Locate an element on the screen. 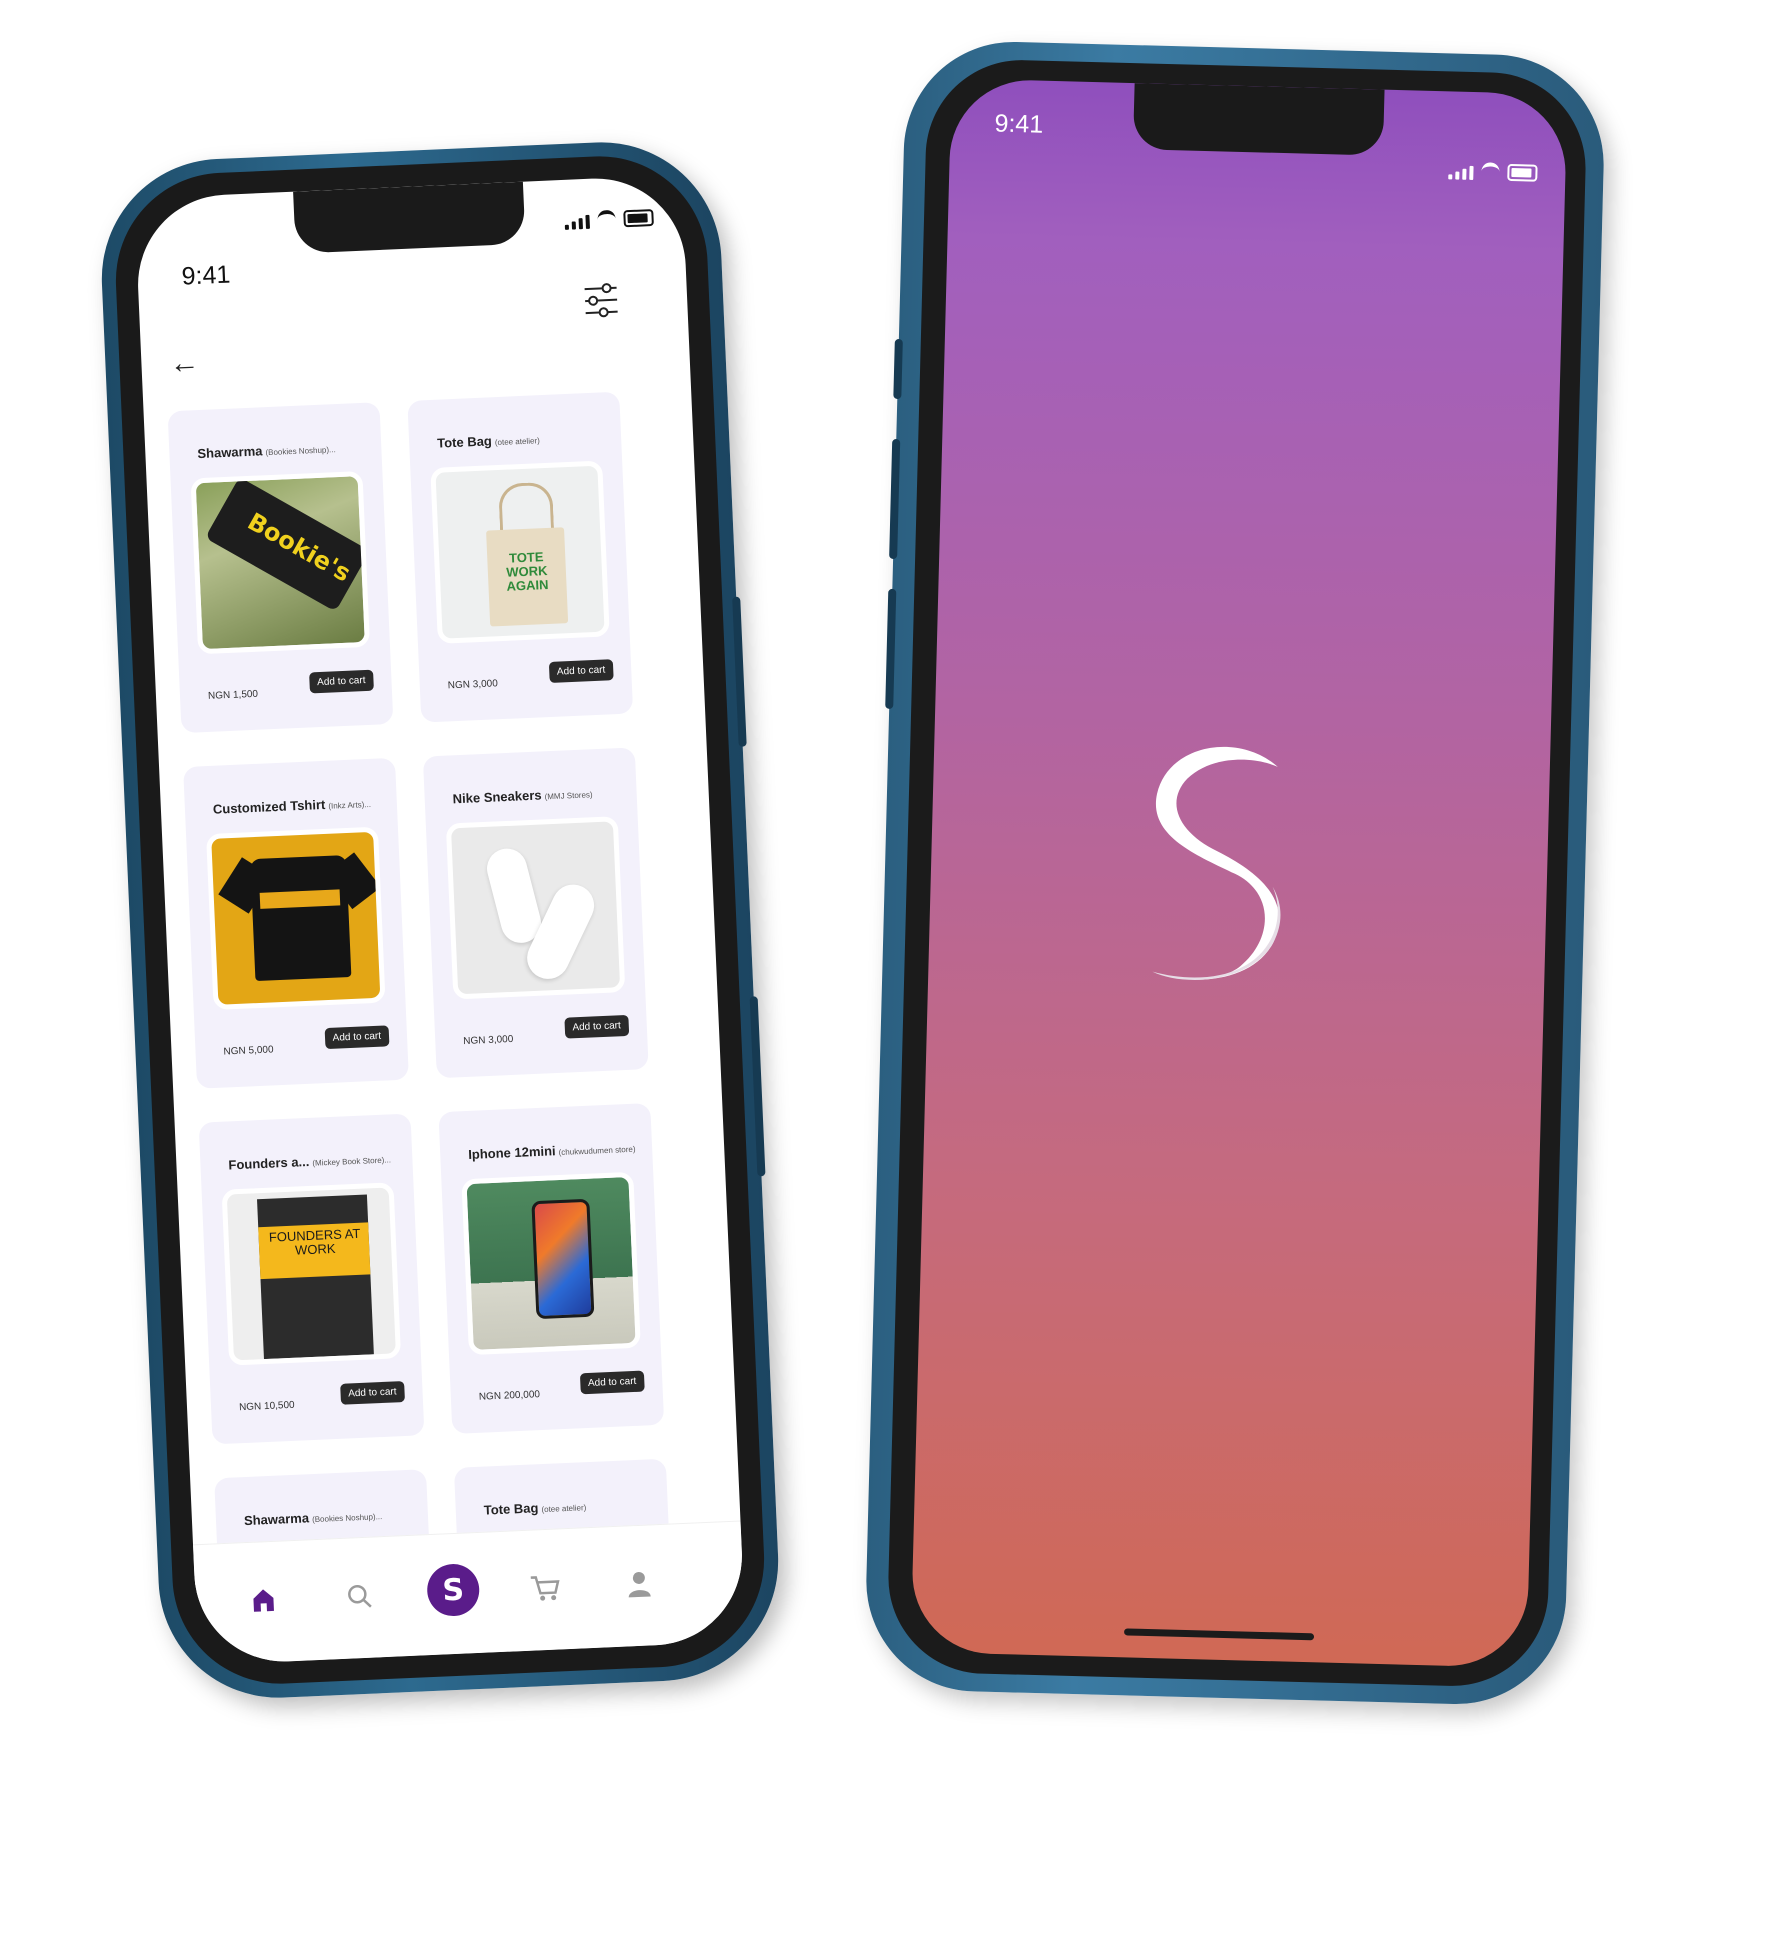  product-price: NGN 200,000 is located at coordinates (509, 1396).